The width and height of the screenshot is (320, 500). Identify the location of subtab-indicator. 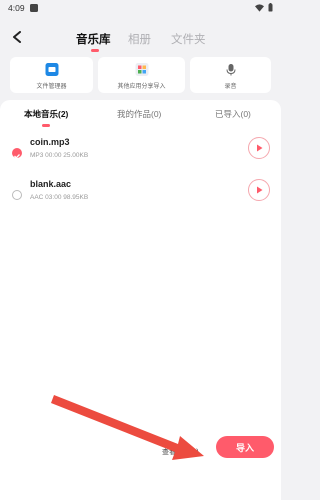
(46, 125).